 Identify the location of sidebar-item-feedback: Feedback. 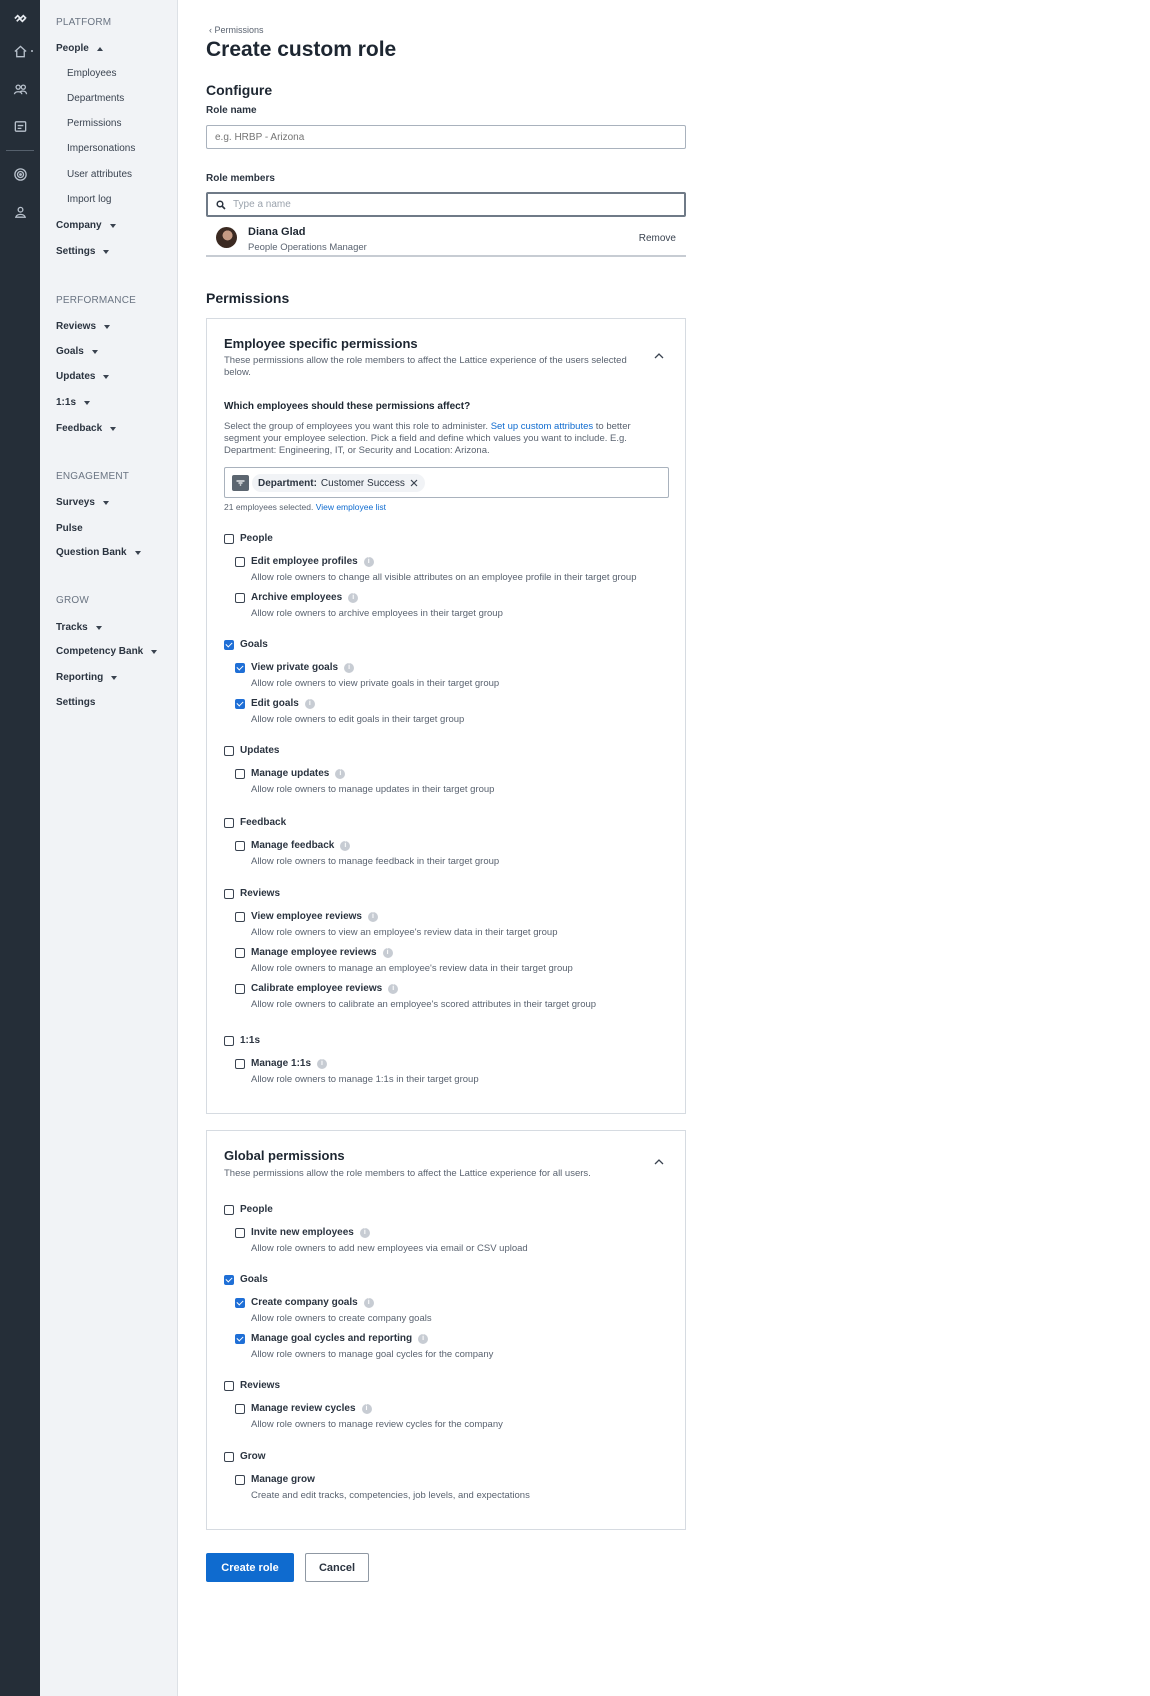
(86, 428).